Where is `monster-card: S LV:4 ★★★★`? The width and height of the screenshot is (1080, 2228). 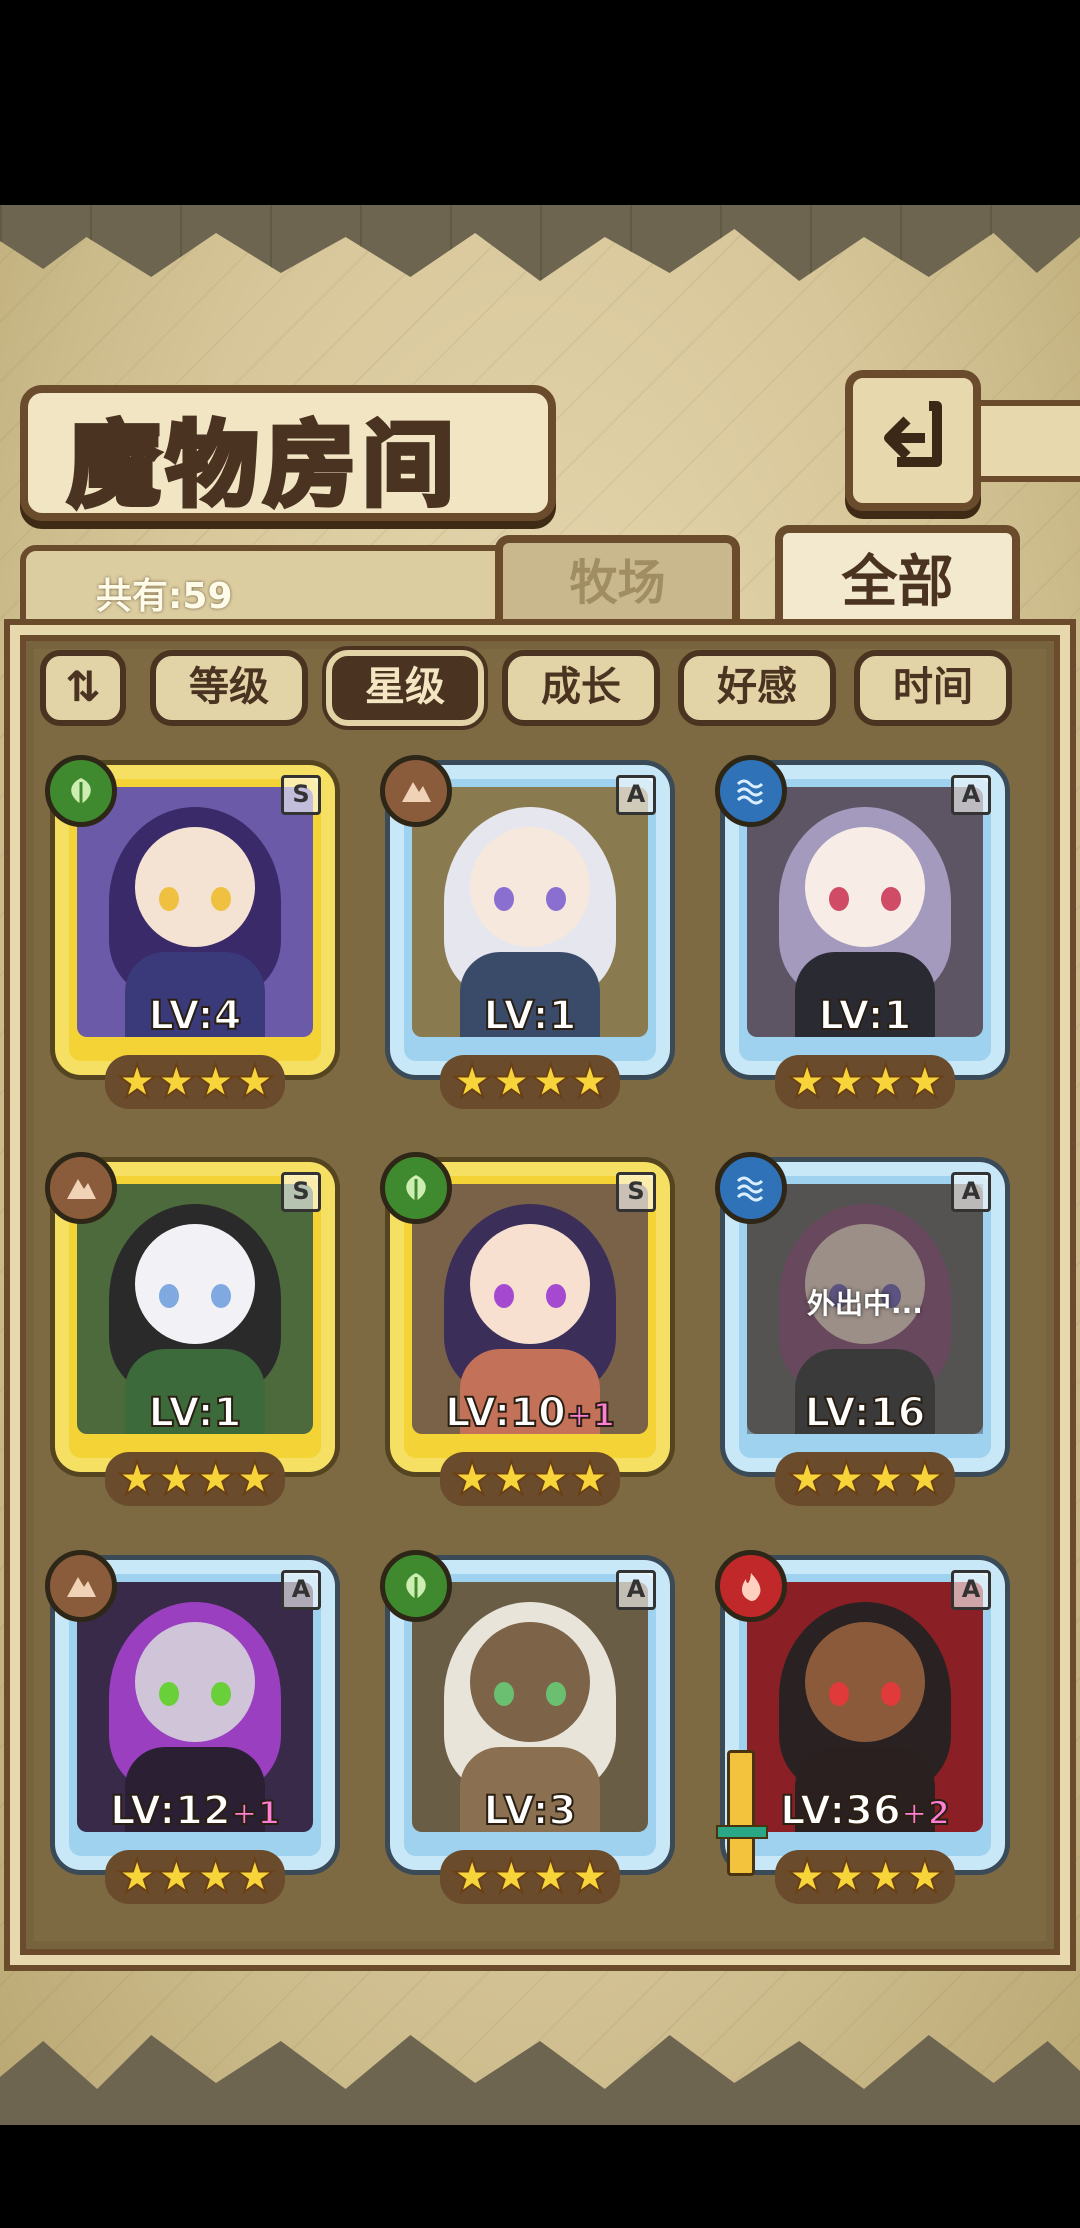
monster-card: S LV:4 ★★★★ is located at coordinates (195, 935).